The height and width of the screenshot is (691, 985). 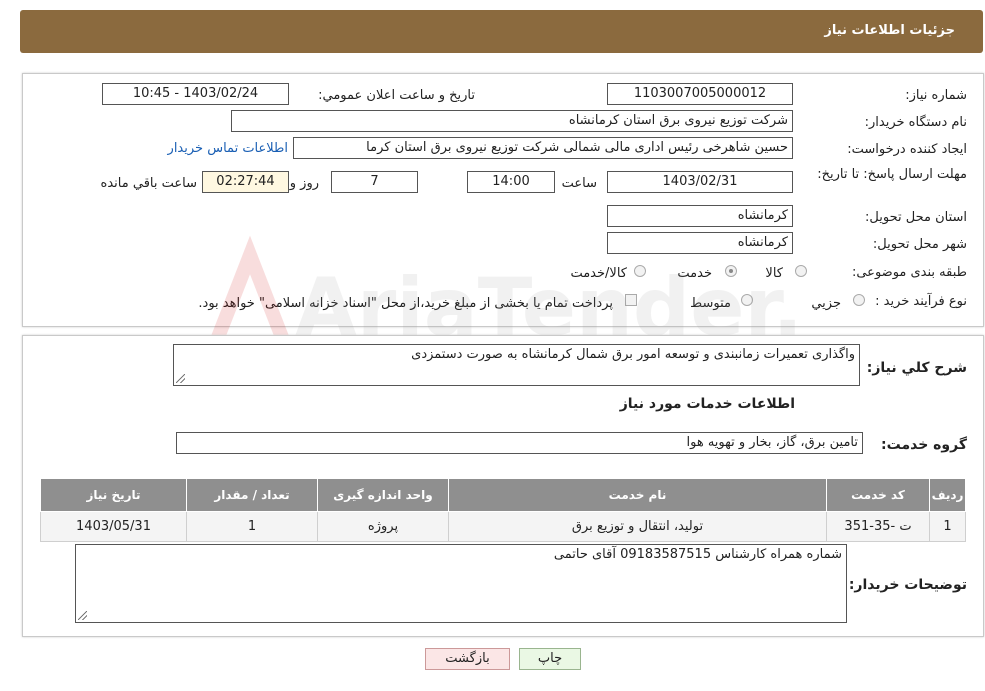 What do you see at coordinates (598, 273) in the screenshot?
I see `category-goods-service-label: کالا/خدمت` at bounding box center [598, 273].